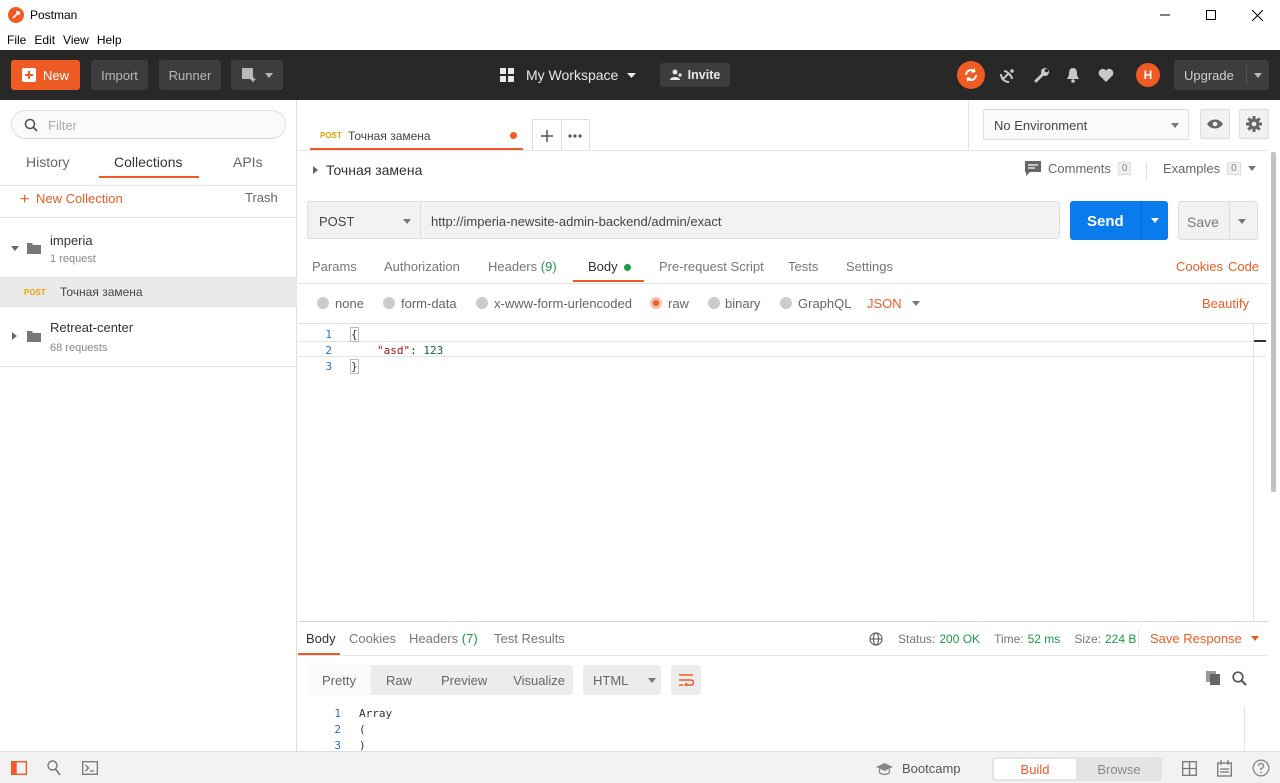  I want to click on heart-icon, so click(1106, 75).